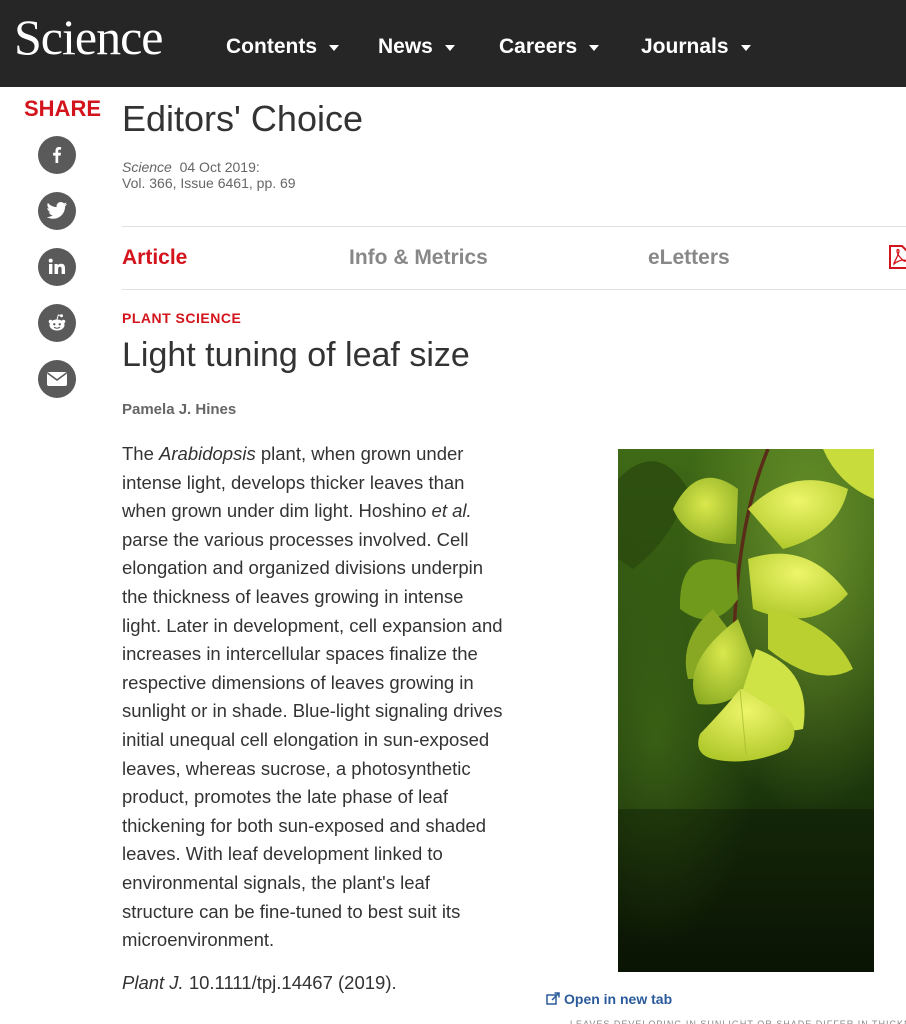 The height and width of the screenshot is (1024, 906). Describe the element at coordinates (296, 355) in the screenshot. I see `article-title: Light tuning of leaf size` at that location.